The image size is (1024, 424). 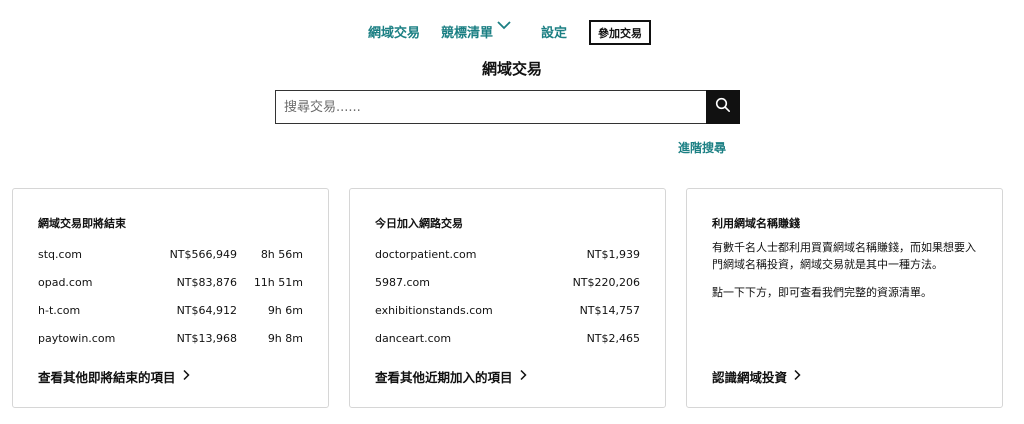 What do you see at coordinates (419, 223) in the screenshot?
I see `card-title: 今日加入網路交易` at bounding box center [419, 223].